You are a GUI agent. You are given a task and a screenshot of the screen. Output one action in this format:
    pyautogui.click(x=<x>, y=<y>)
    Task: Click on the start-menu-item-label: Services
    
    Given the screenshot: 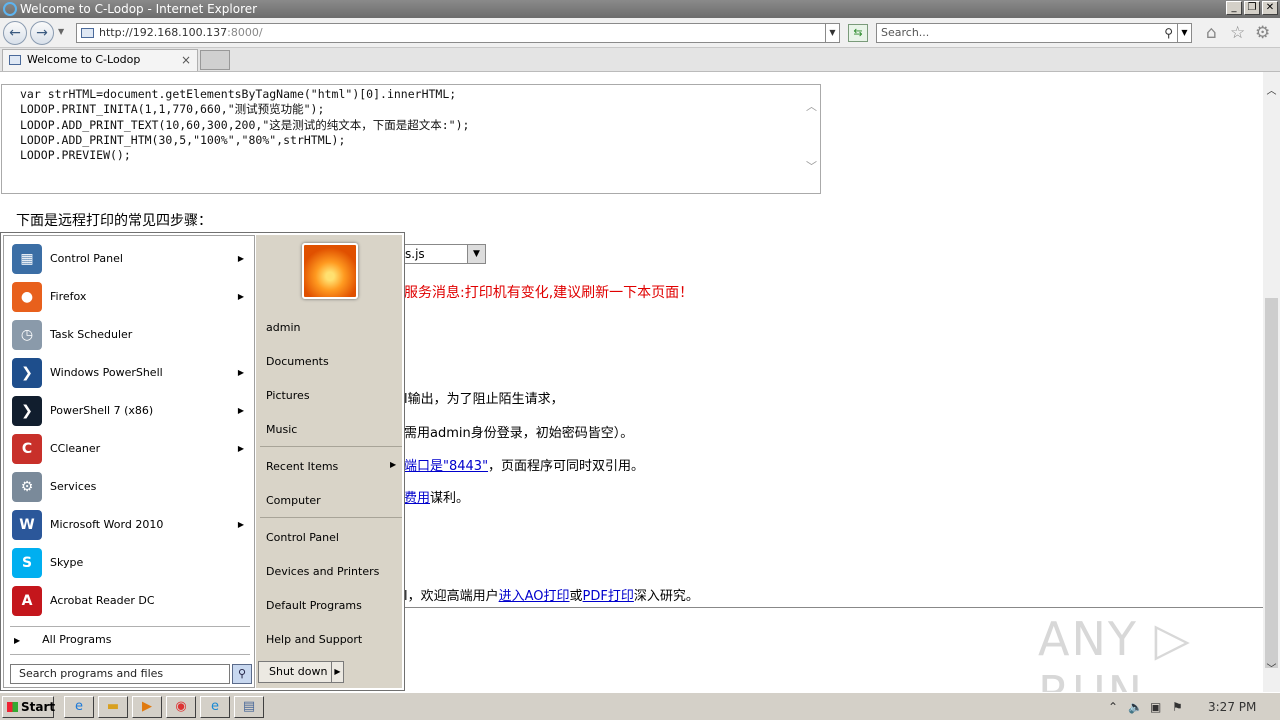 What is the action you would take?
    pyautogui.click(x=73, y=486)
    